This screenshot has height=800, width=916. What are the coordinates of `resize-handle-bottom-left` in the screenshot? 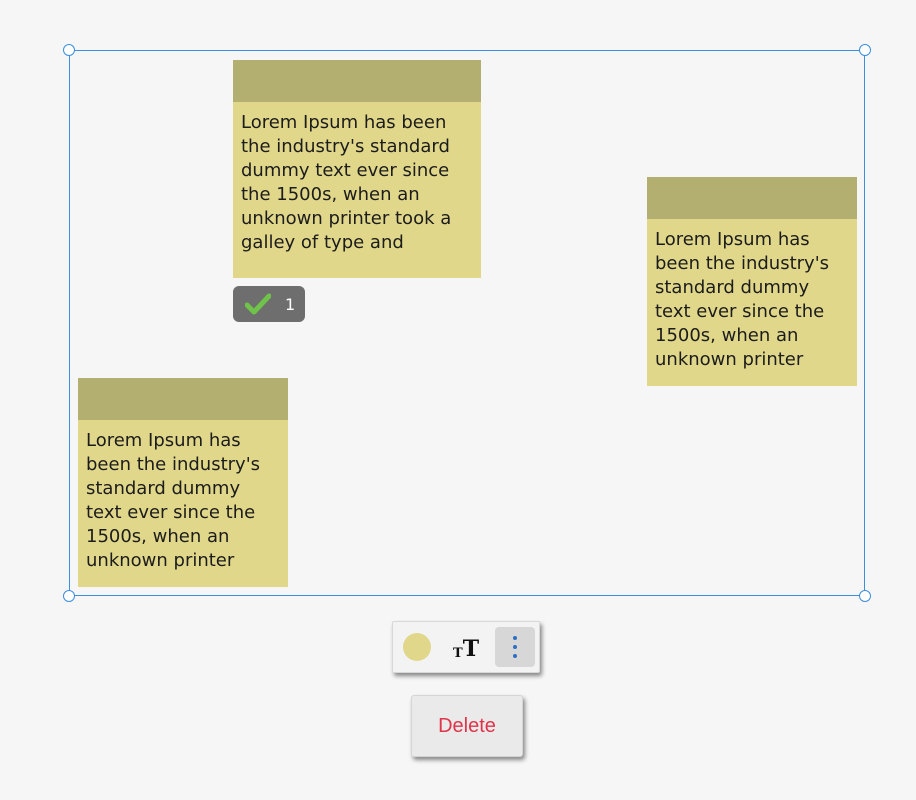 It's located at (69, 596).